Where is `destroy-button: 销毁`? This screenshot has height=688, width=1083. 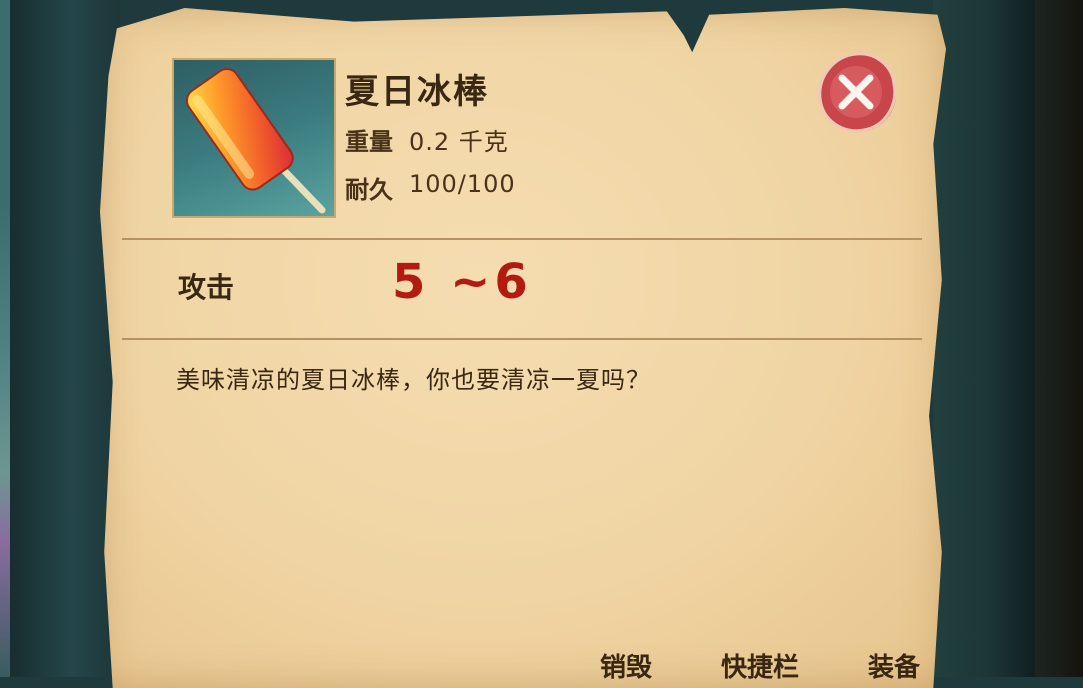 destroy-button: 销毁 is located at coordinates (626, 665).